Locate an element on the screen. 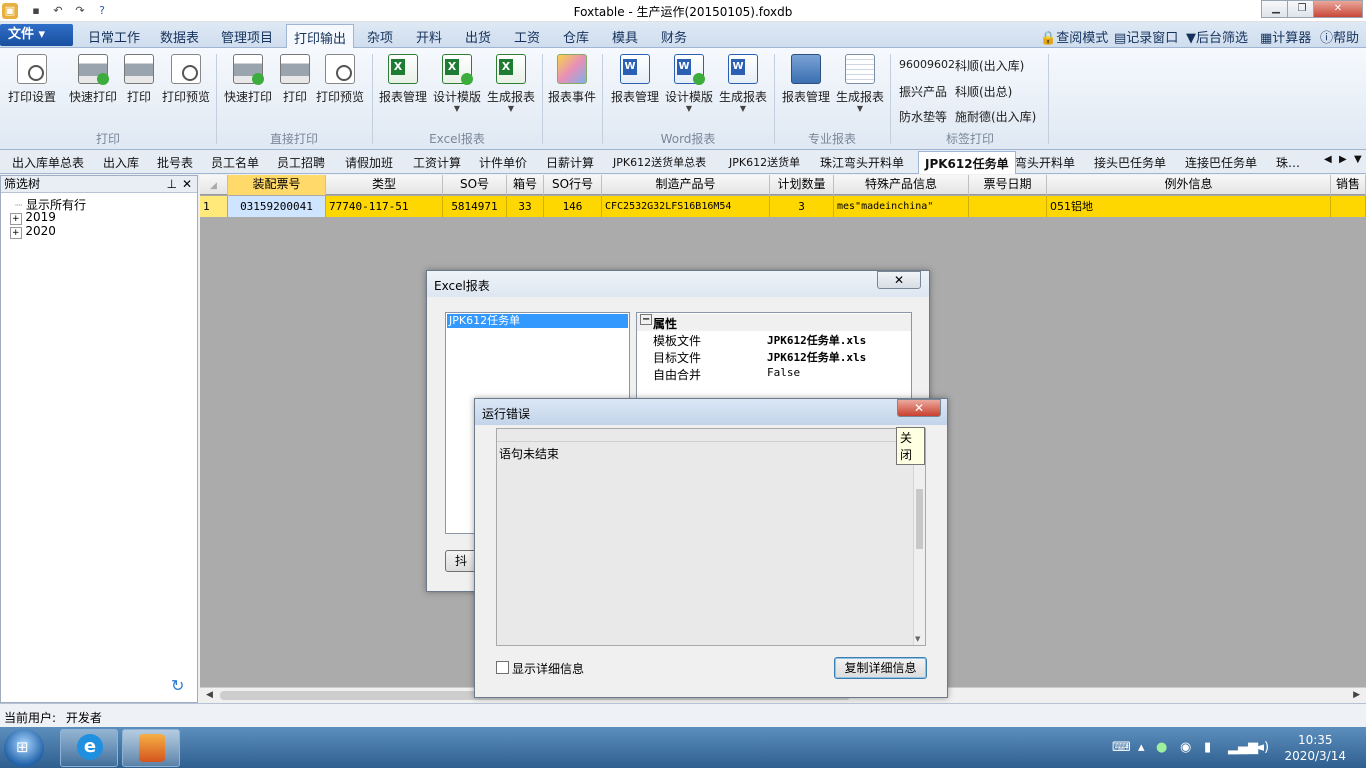 This screenshot has height=768, width=1366. tab-misc: 杂项 is located at coordinates (380, 36).